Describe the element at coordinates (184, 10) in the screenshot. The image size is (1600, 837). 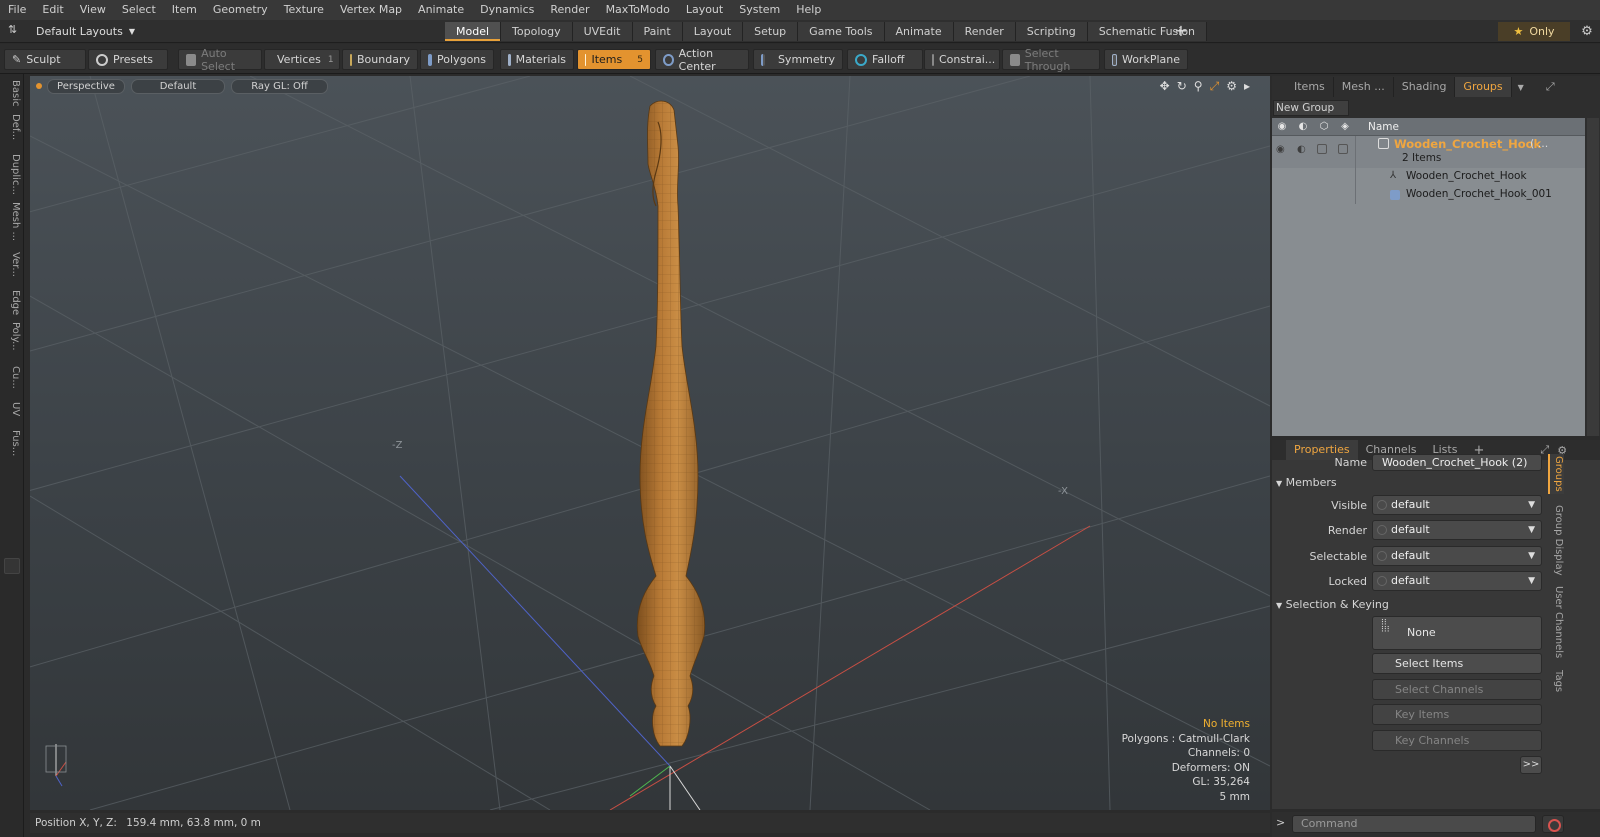
I see `menu-item: Item` at that location.